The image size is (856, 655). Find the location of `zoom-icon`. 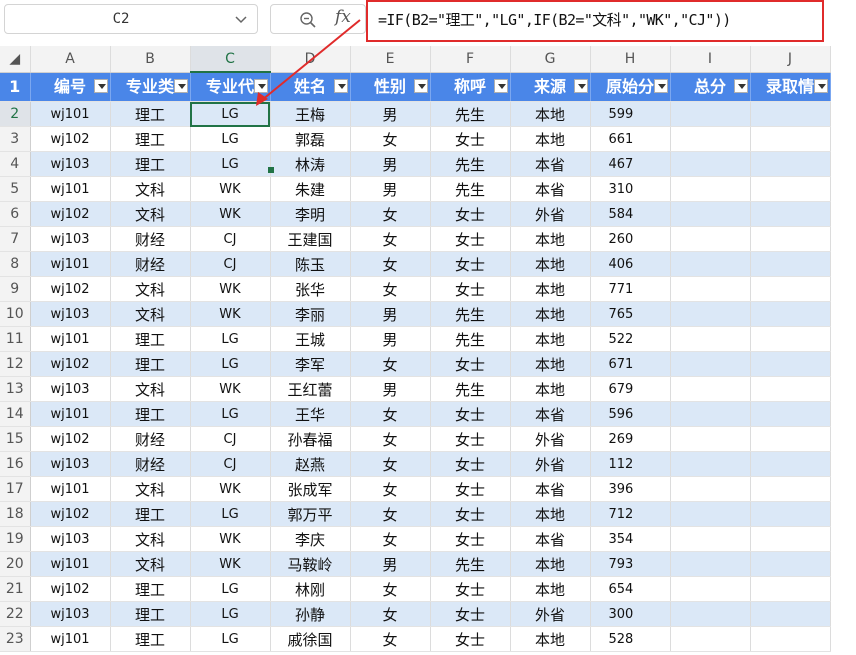

zoom-icon is located at coordinates (308, 20).